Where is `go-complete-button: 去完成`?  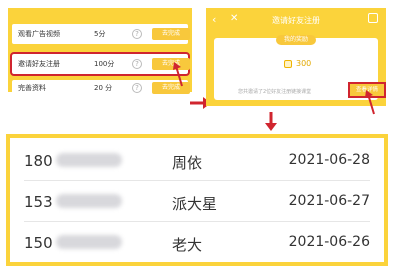
go-complete-button: 去完成 is located at coordinates (171, 34).